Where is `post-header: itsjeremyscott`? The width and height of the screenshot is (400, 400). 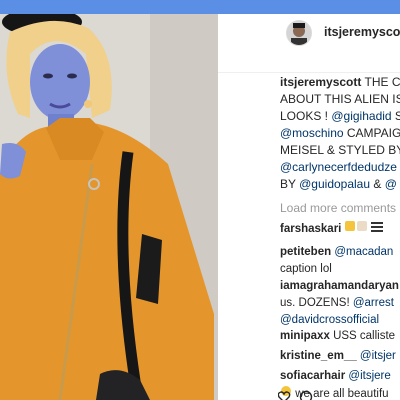 post-header: itsjeremyscott is located at coordinates (309, 43).